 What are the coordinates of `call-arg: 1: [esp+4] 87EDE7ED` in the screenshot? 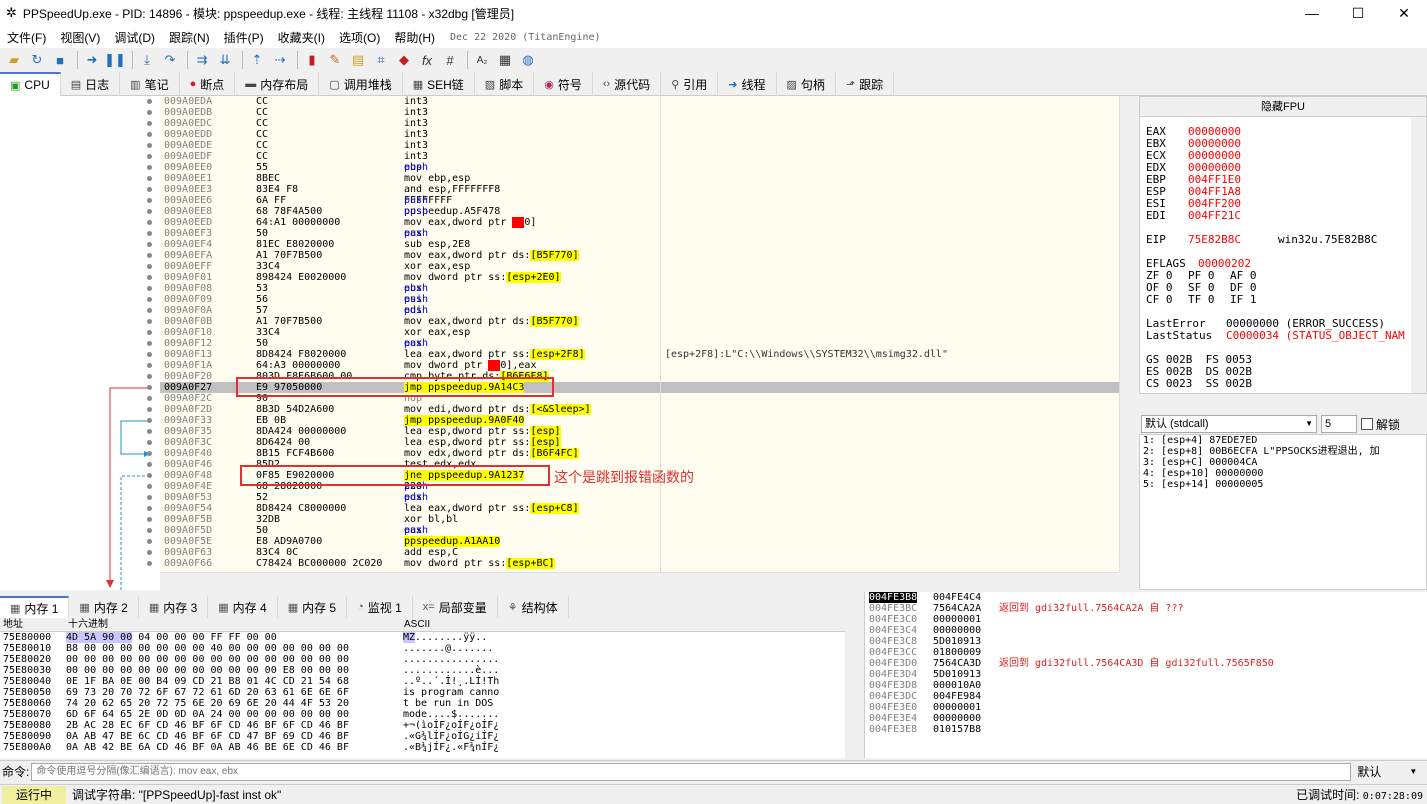 It's located at (1283, 440).